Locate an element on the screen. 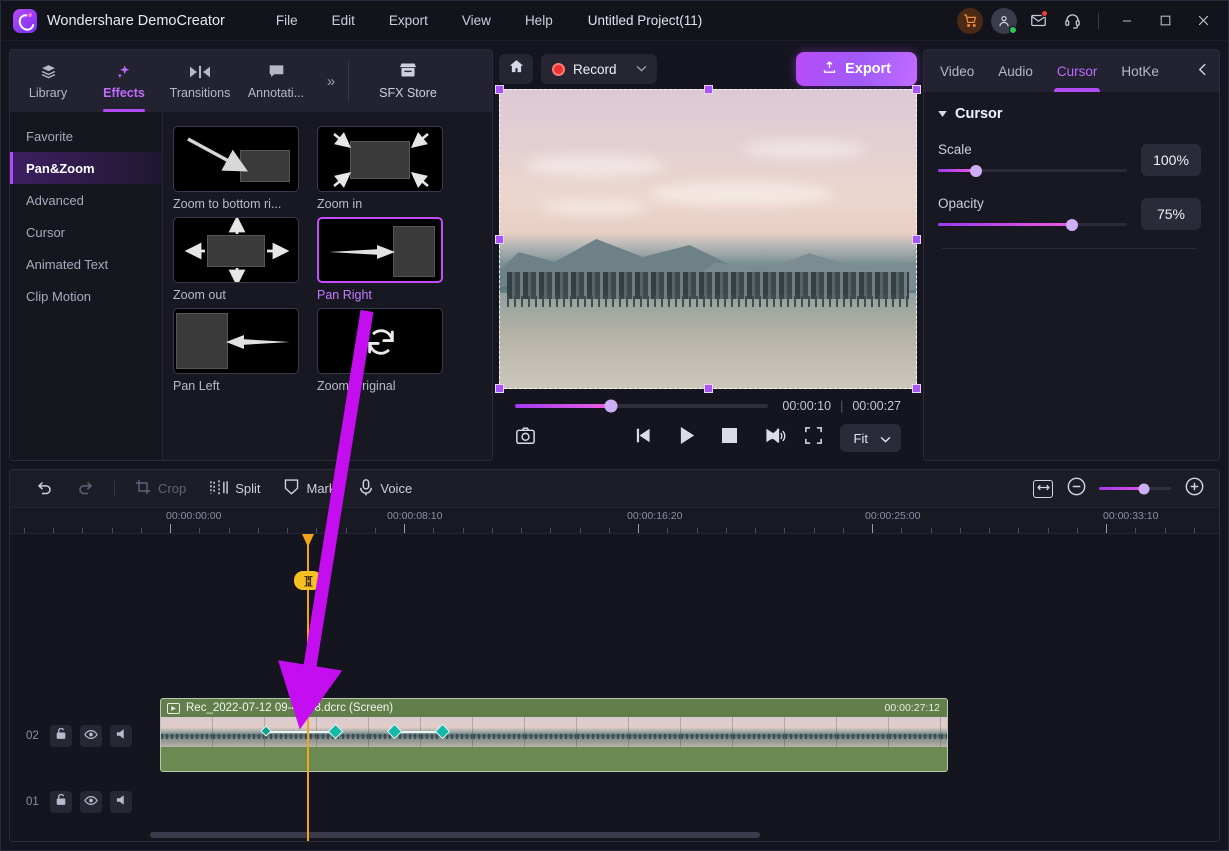 This screenshot has width=1229, height=851. track-02-mute-button is located at coordinates (121, 736).